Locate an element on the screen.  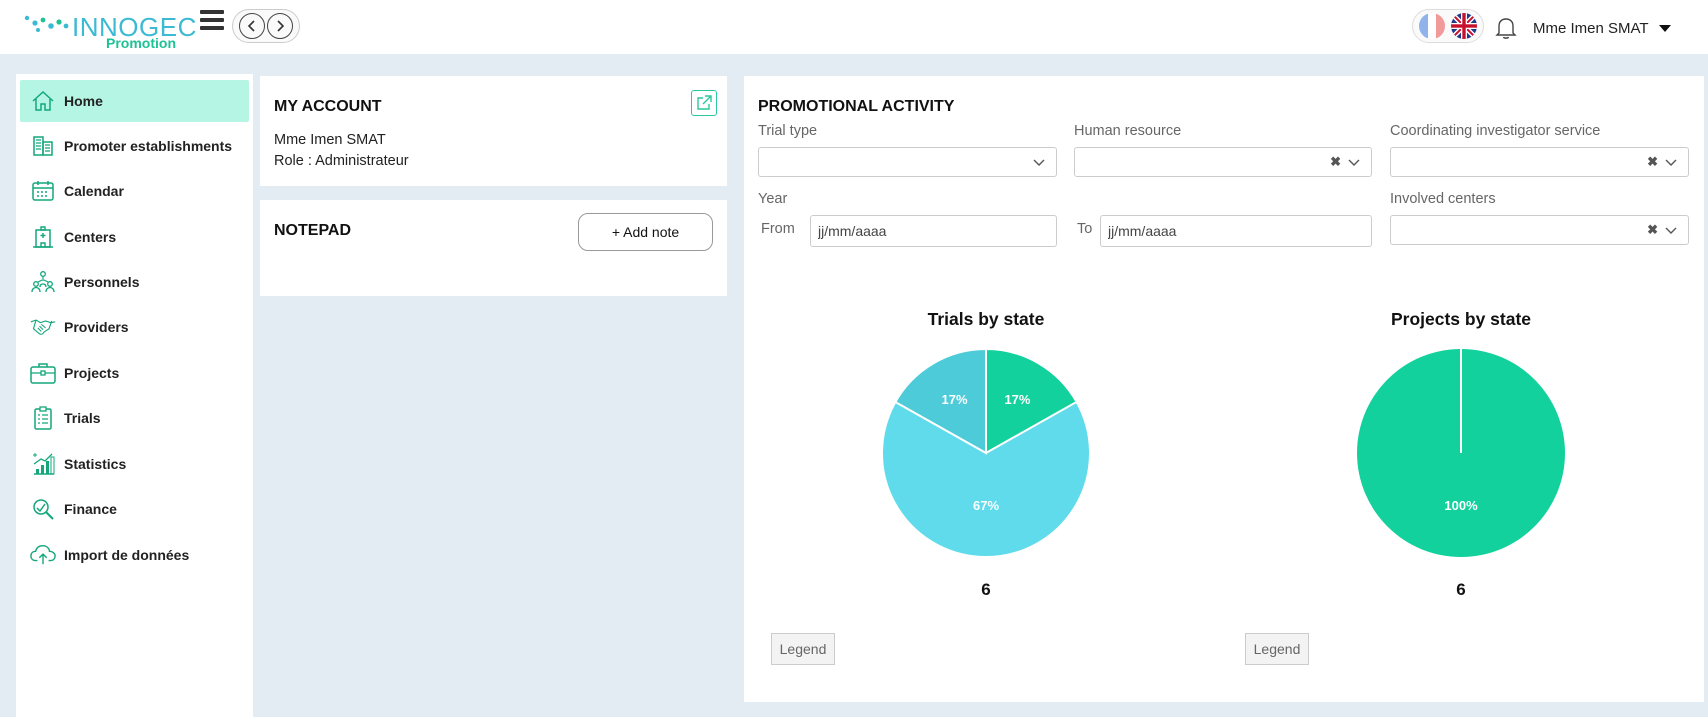
menu-toggle-icon is located at coordinates (213, 21).